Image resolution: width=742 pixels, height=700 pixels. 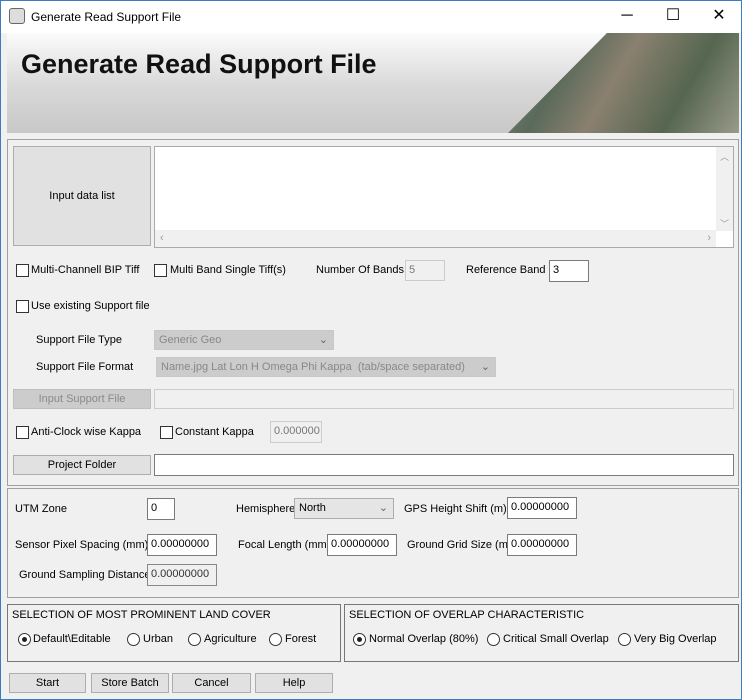 I want to click on cancel-button: Cancel, so click(x=211, y=683).